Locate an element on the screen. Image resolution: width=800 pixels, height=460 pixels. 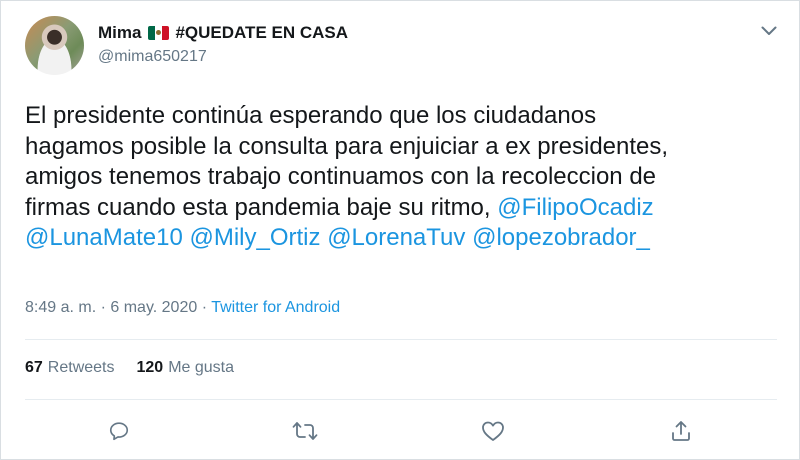
like-icon is located at coordinates (493, 431).